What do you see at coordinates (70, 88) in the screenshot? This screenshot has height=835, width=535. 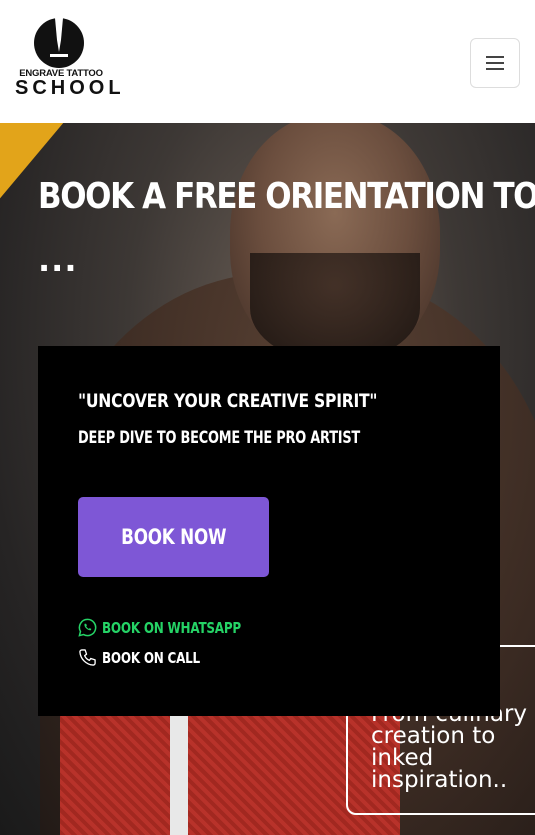 I see `logo-subtitle: SCHOOL` at bounding box center [70, 88].